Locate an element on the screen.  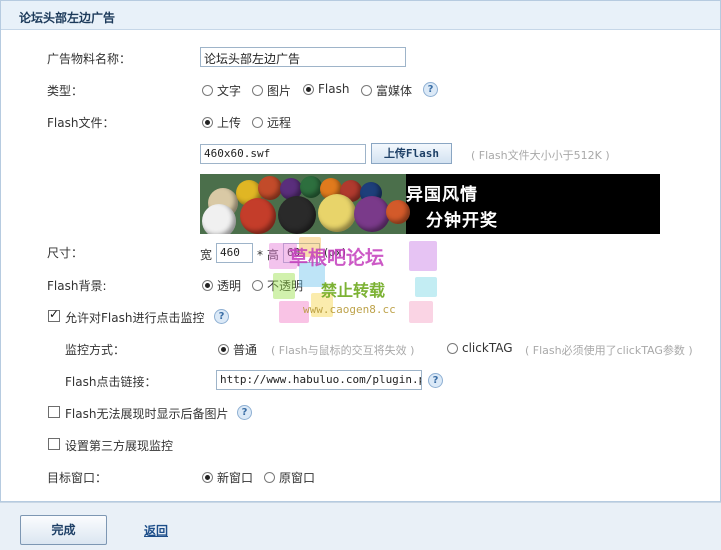
type-radio-text: 文字 is located at coordinates (221, 90).